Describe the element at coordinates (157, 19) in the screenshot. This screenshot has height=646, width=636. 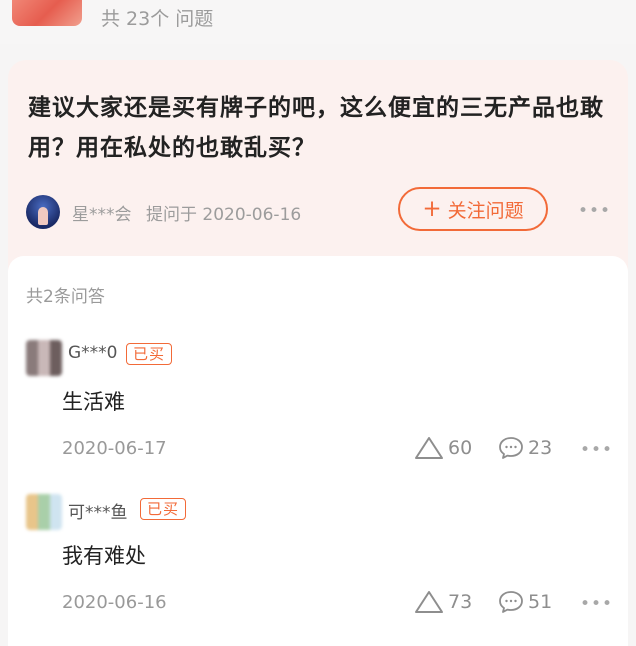
I see `question-count-label: 共 23个 问题` at that location.